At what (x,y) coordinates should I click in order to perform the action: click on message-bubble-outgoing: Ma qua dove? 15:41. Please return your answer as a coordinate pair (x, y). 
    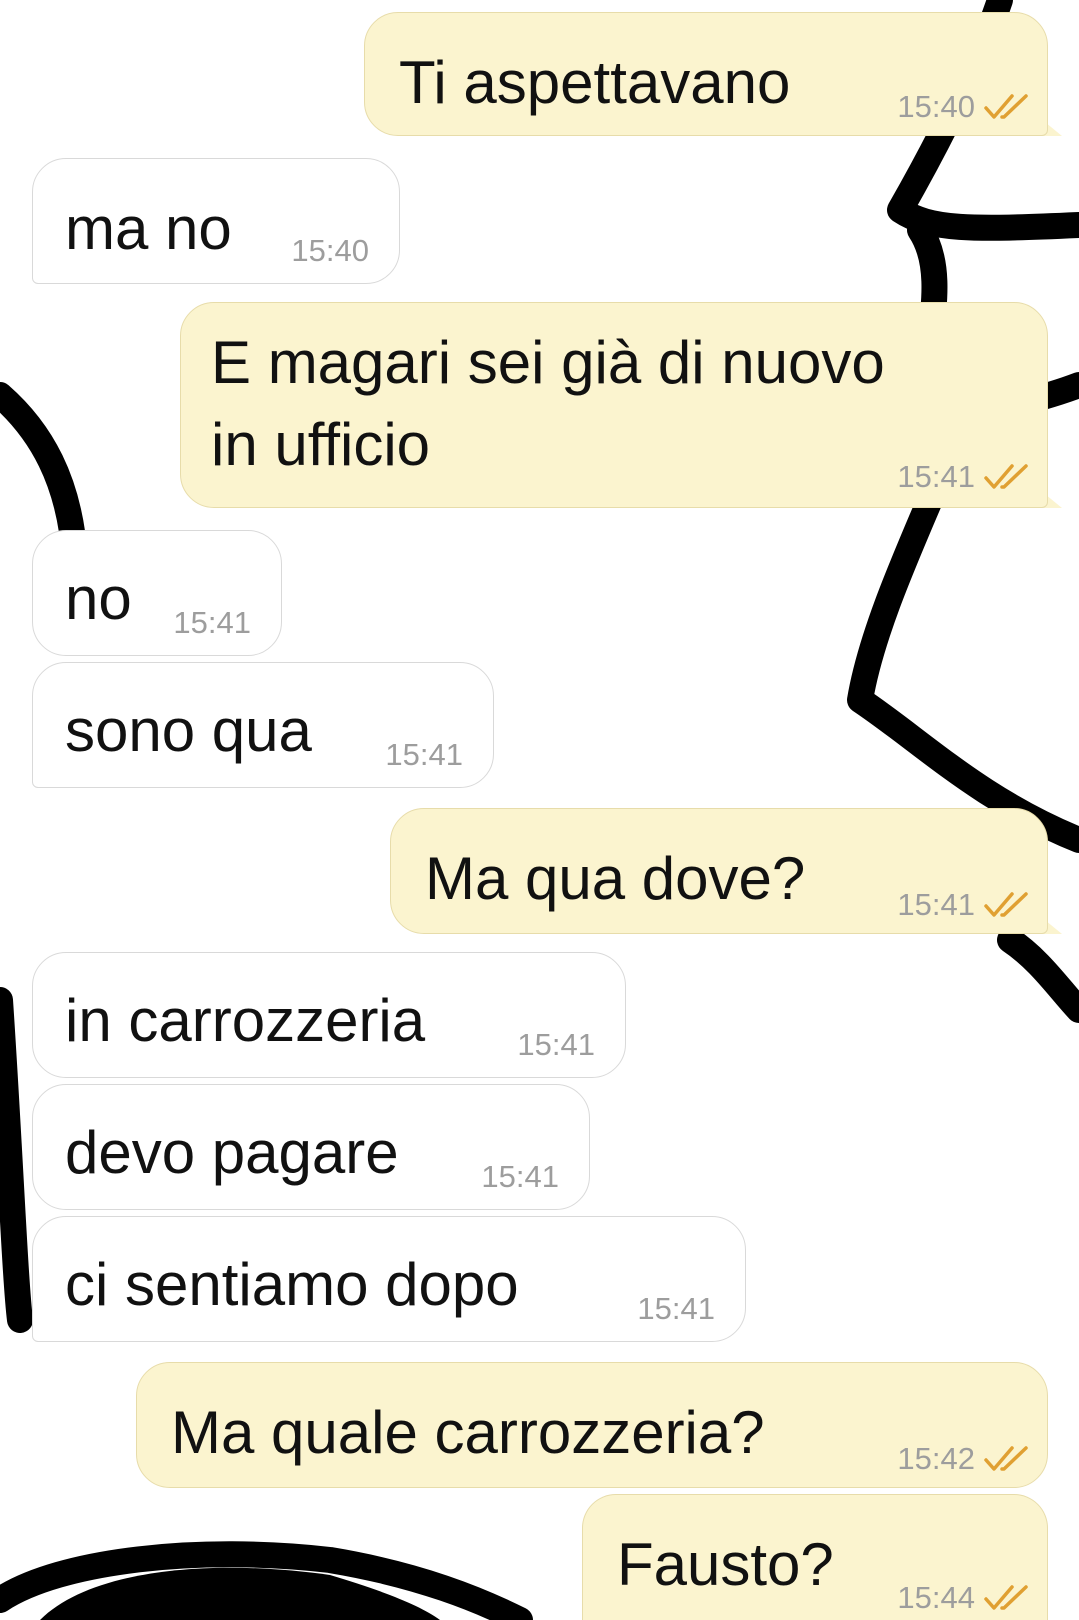
    Looking at the image, I should click on (719, 871).